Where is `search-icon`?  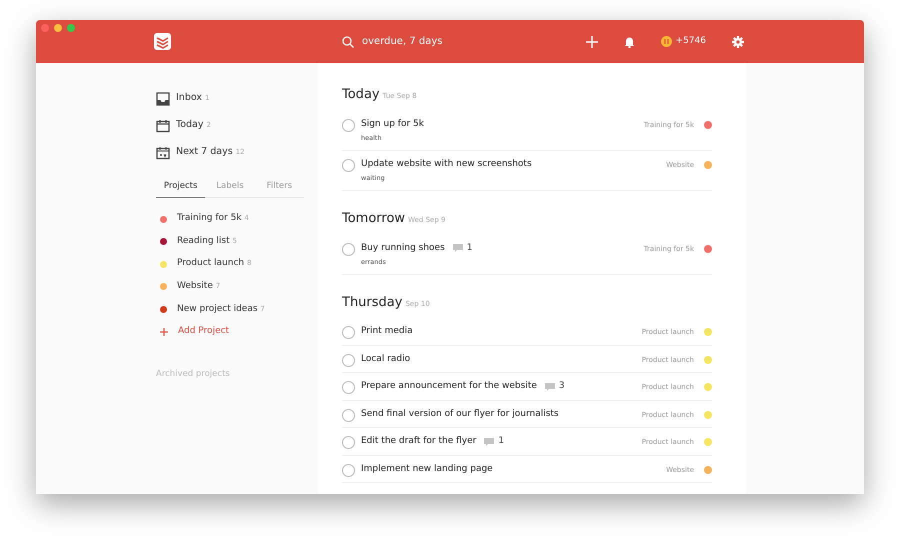 search-icon is located at coordinates (348, 42).